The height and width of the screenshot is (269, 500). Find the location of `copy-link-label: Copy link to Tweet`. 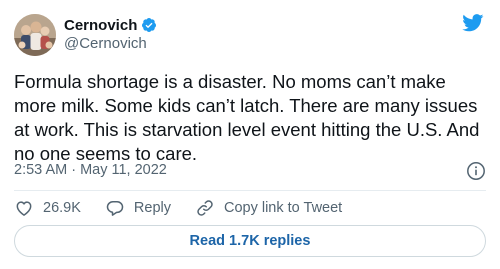

copy-link-label: Copy link to Tweet is located at coordinates (283, 208).